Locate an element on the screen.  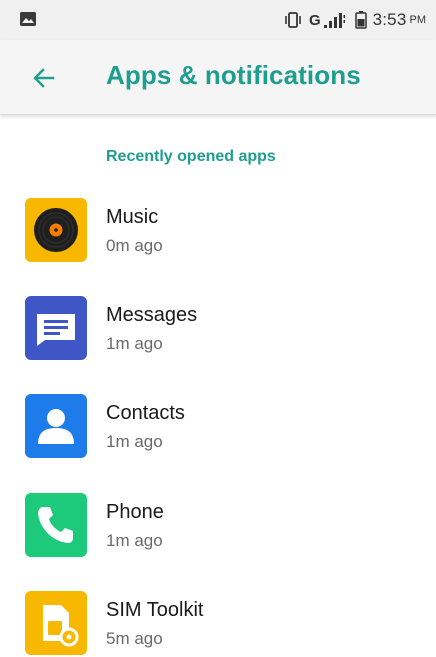
app-item-sim-toolkit: SIM Toolkit 5m ago is located at coordinates (218, 624).